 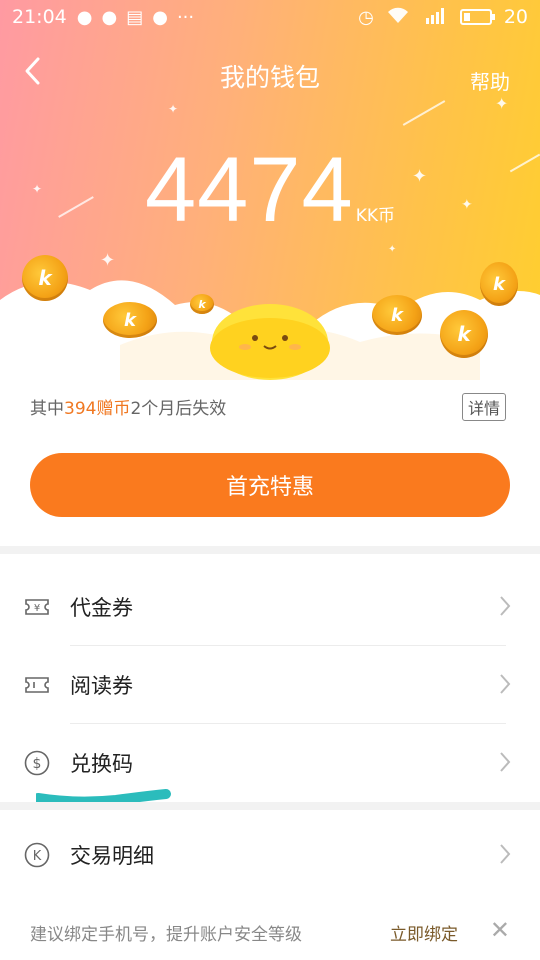 I want to click on light-streak, so click(x=424, y=113).